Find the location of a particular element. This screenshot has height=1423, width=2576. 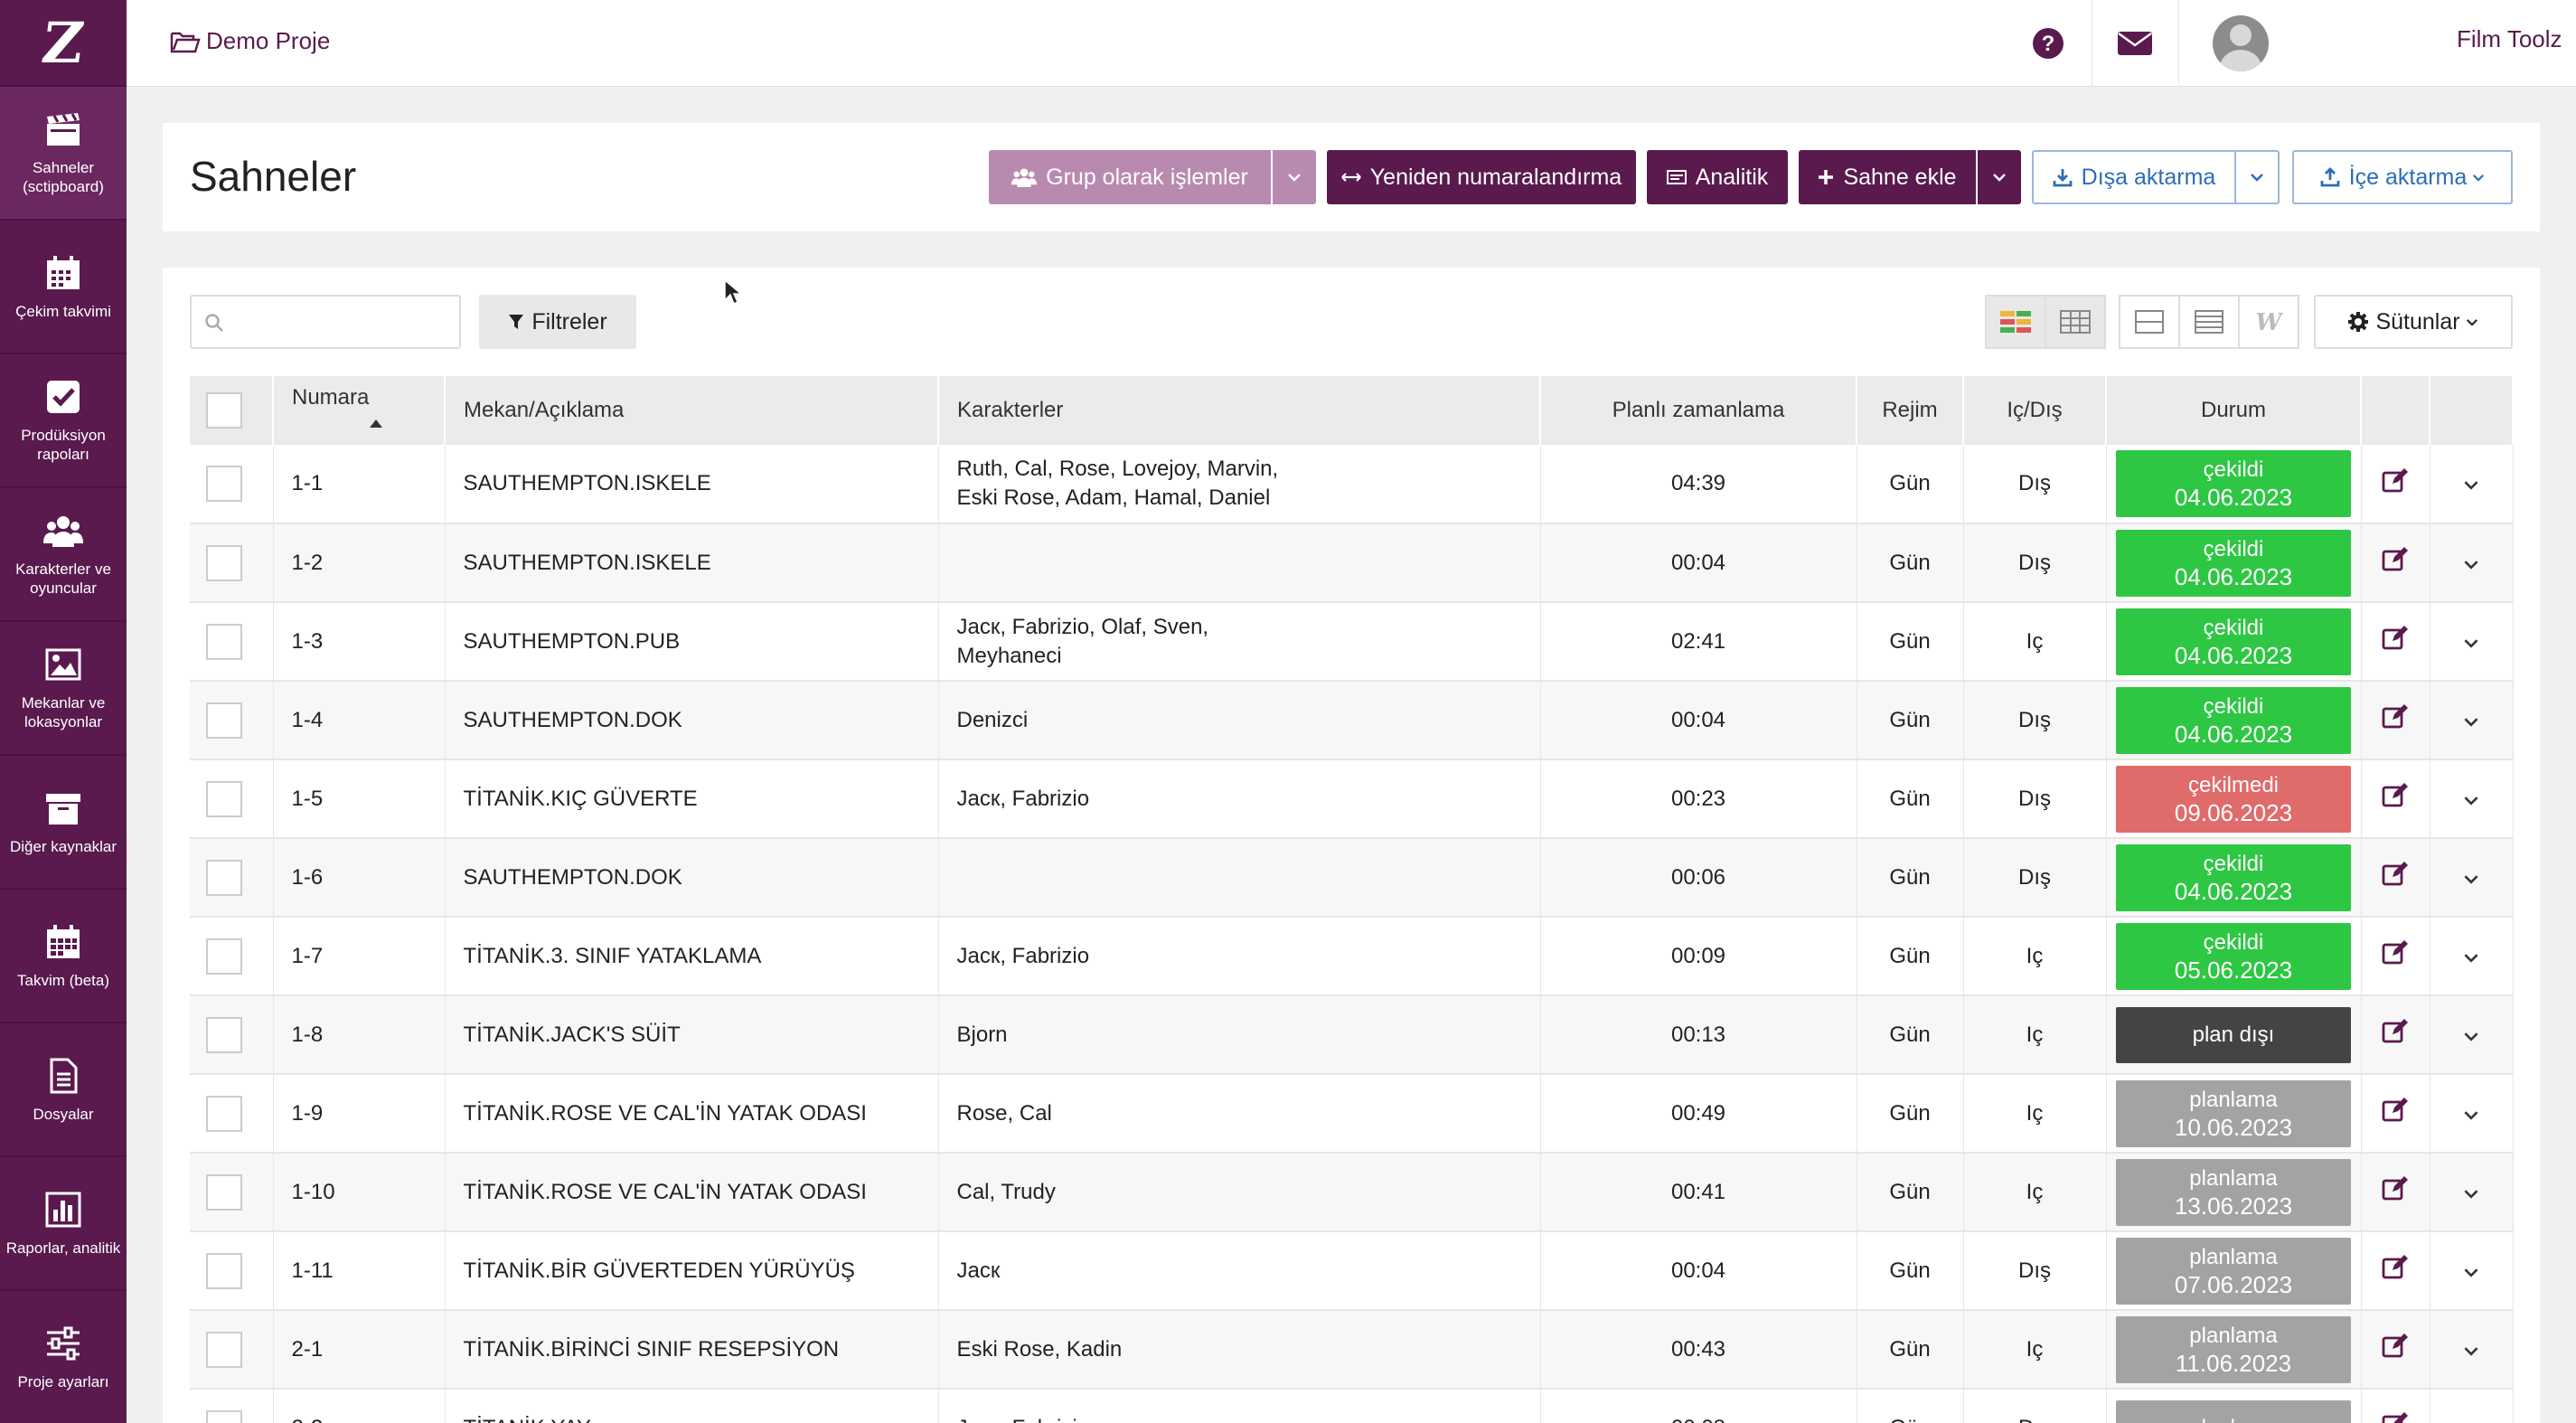

column-header-planned-time: Planlı zamanlama is located at coordinates (1698, 411).